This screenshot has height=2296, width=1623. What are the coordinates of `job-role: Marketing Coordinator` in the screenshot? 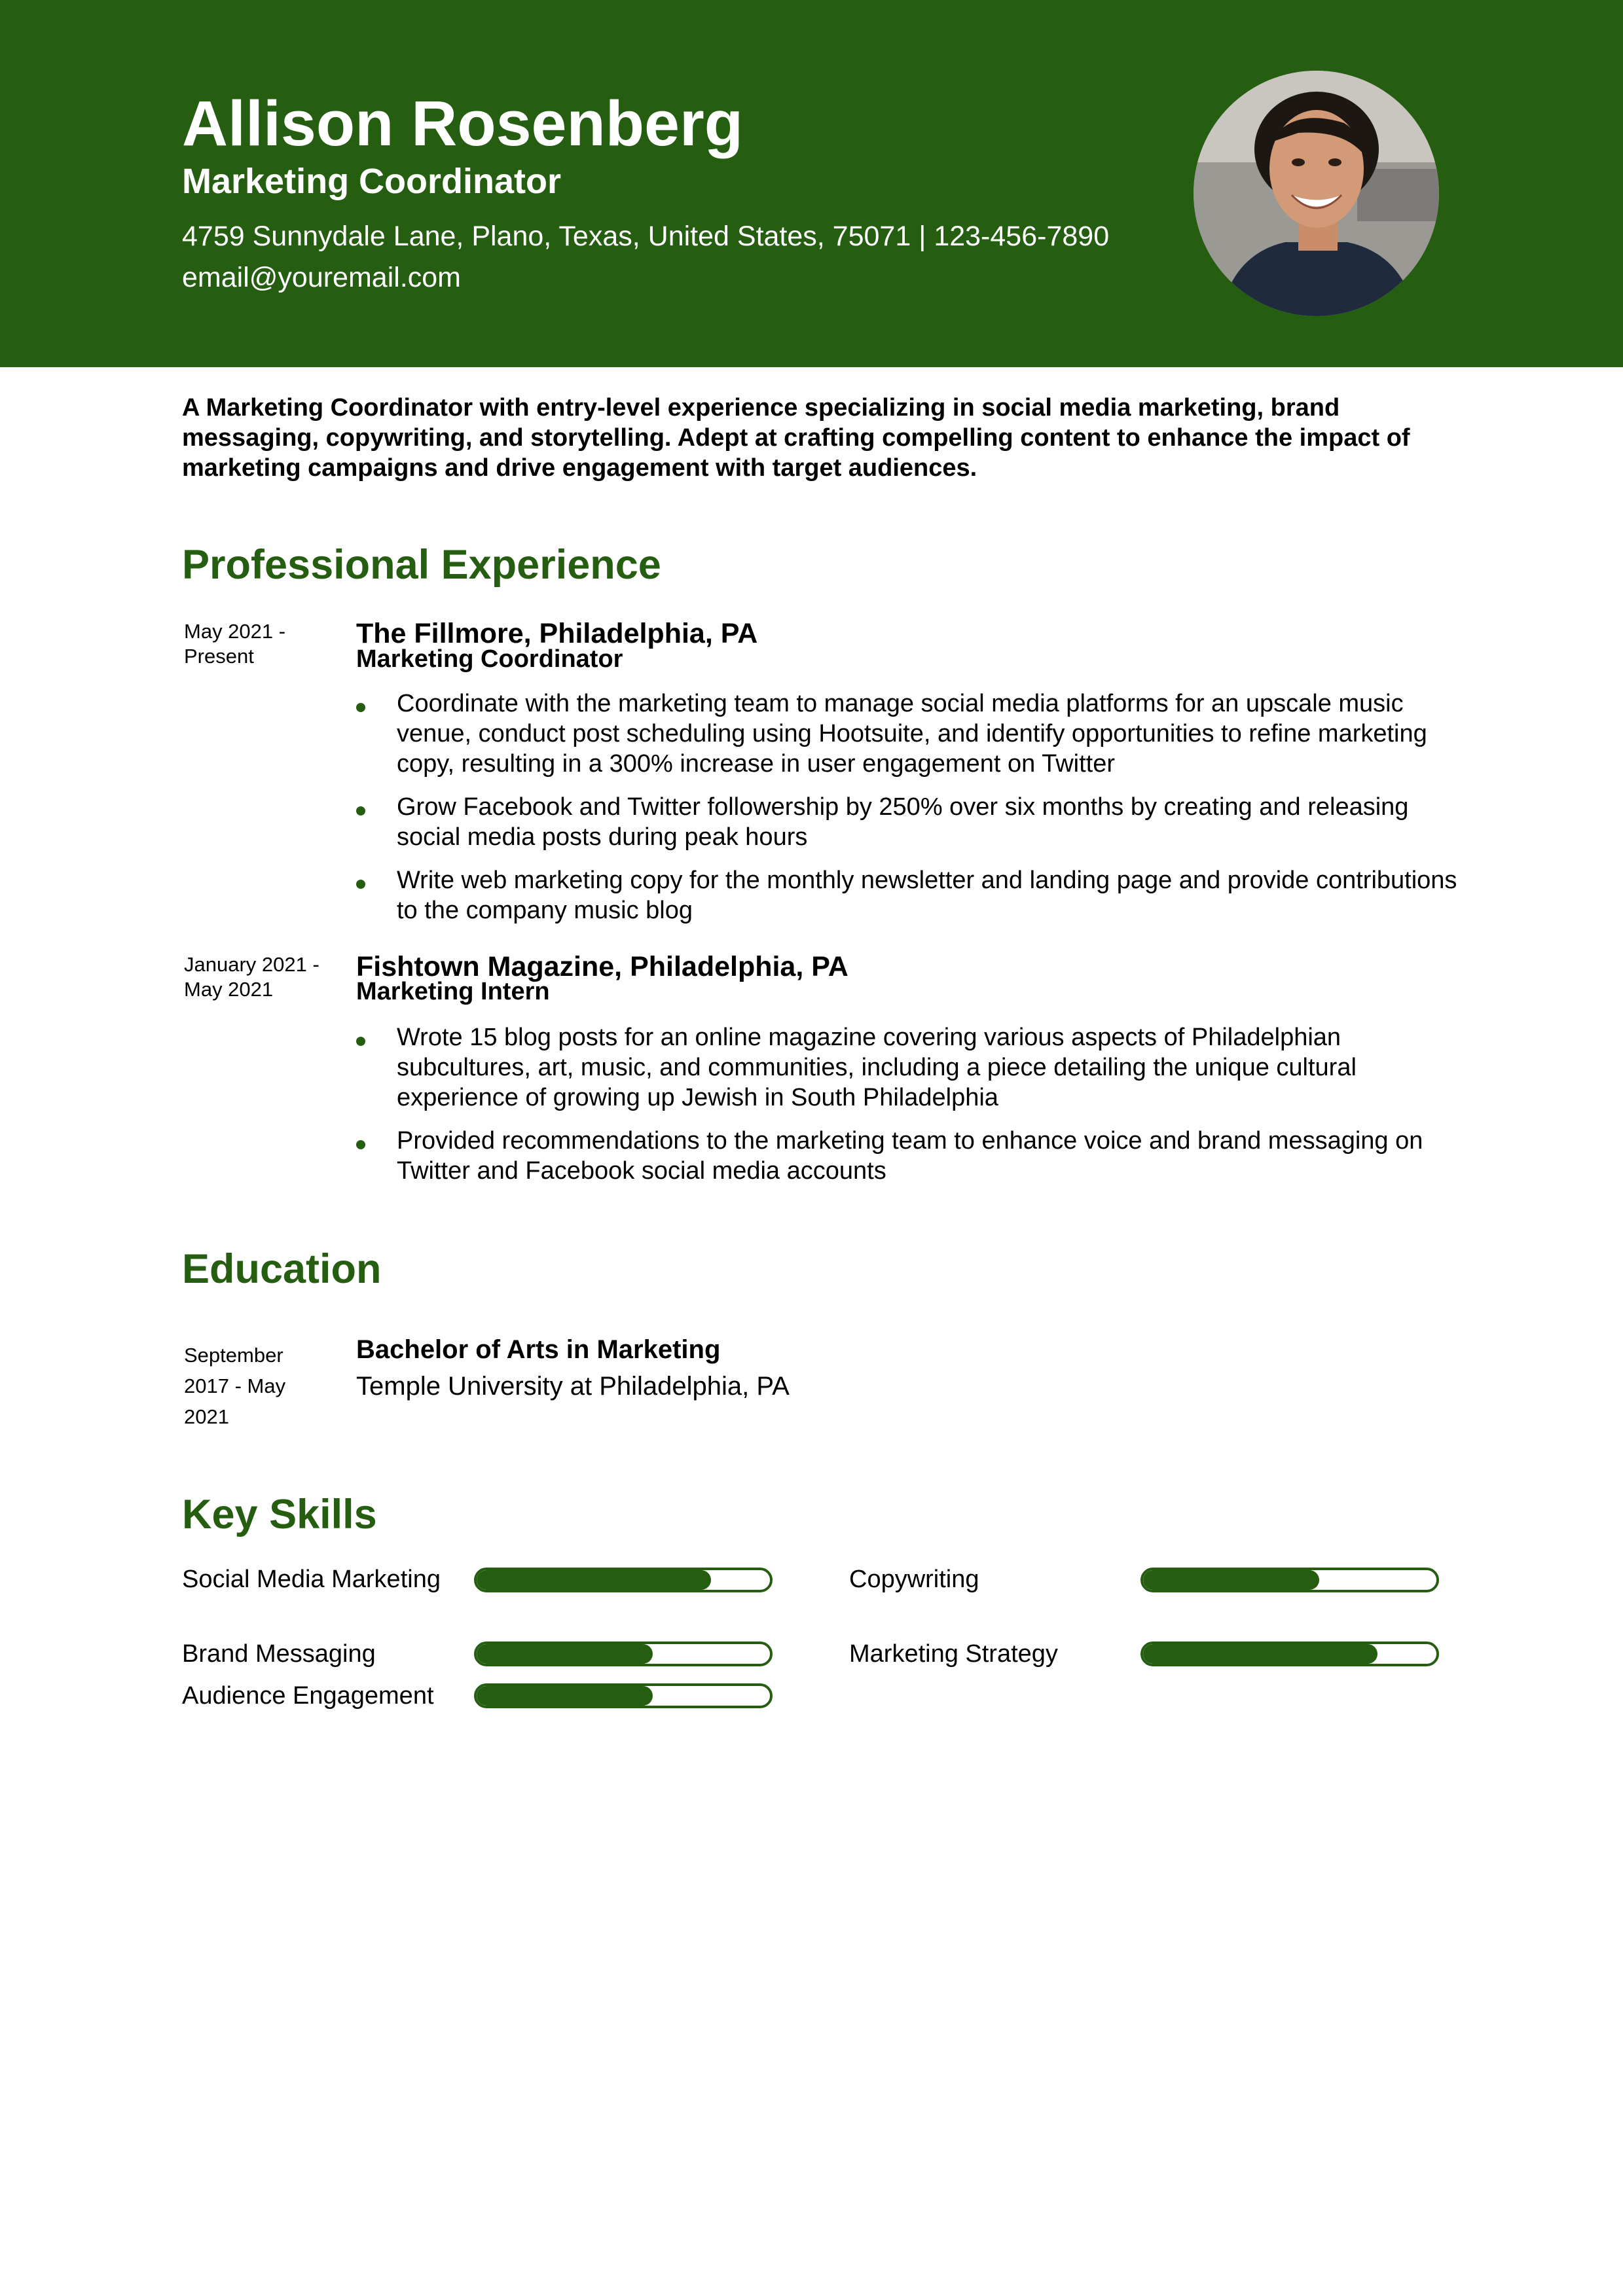 It's located at (489, 659).